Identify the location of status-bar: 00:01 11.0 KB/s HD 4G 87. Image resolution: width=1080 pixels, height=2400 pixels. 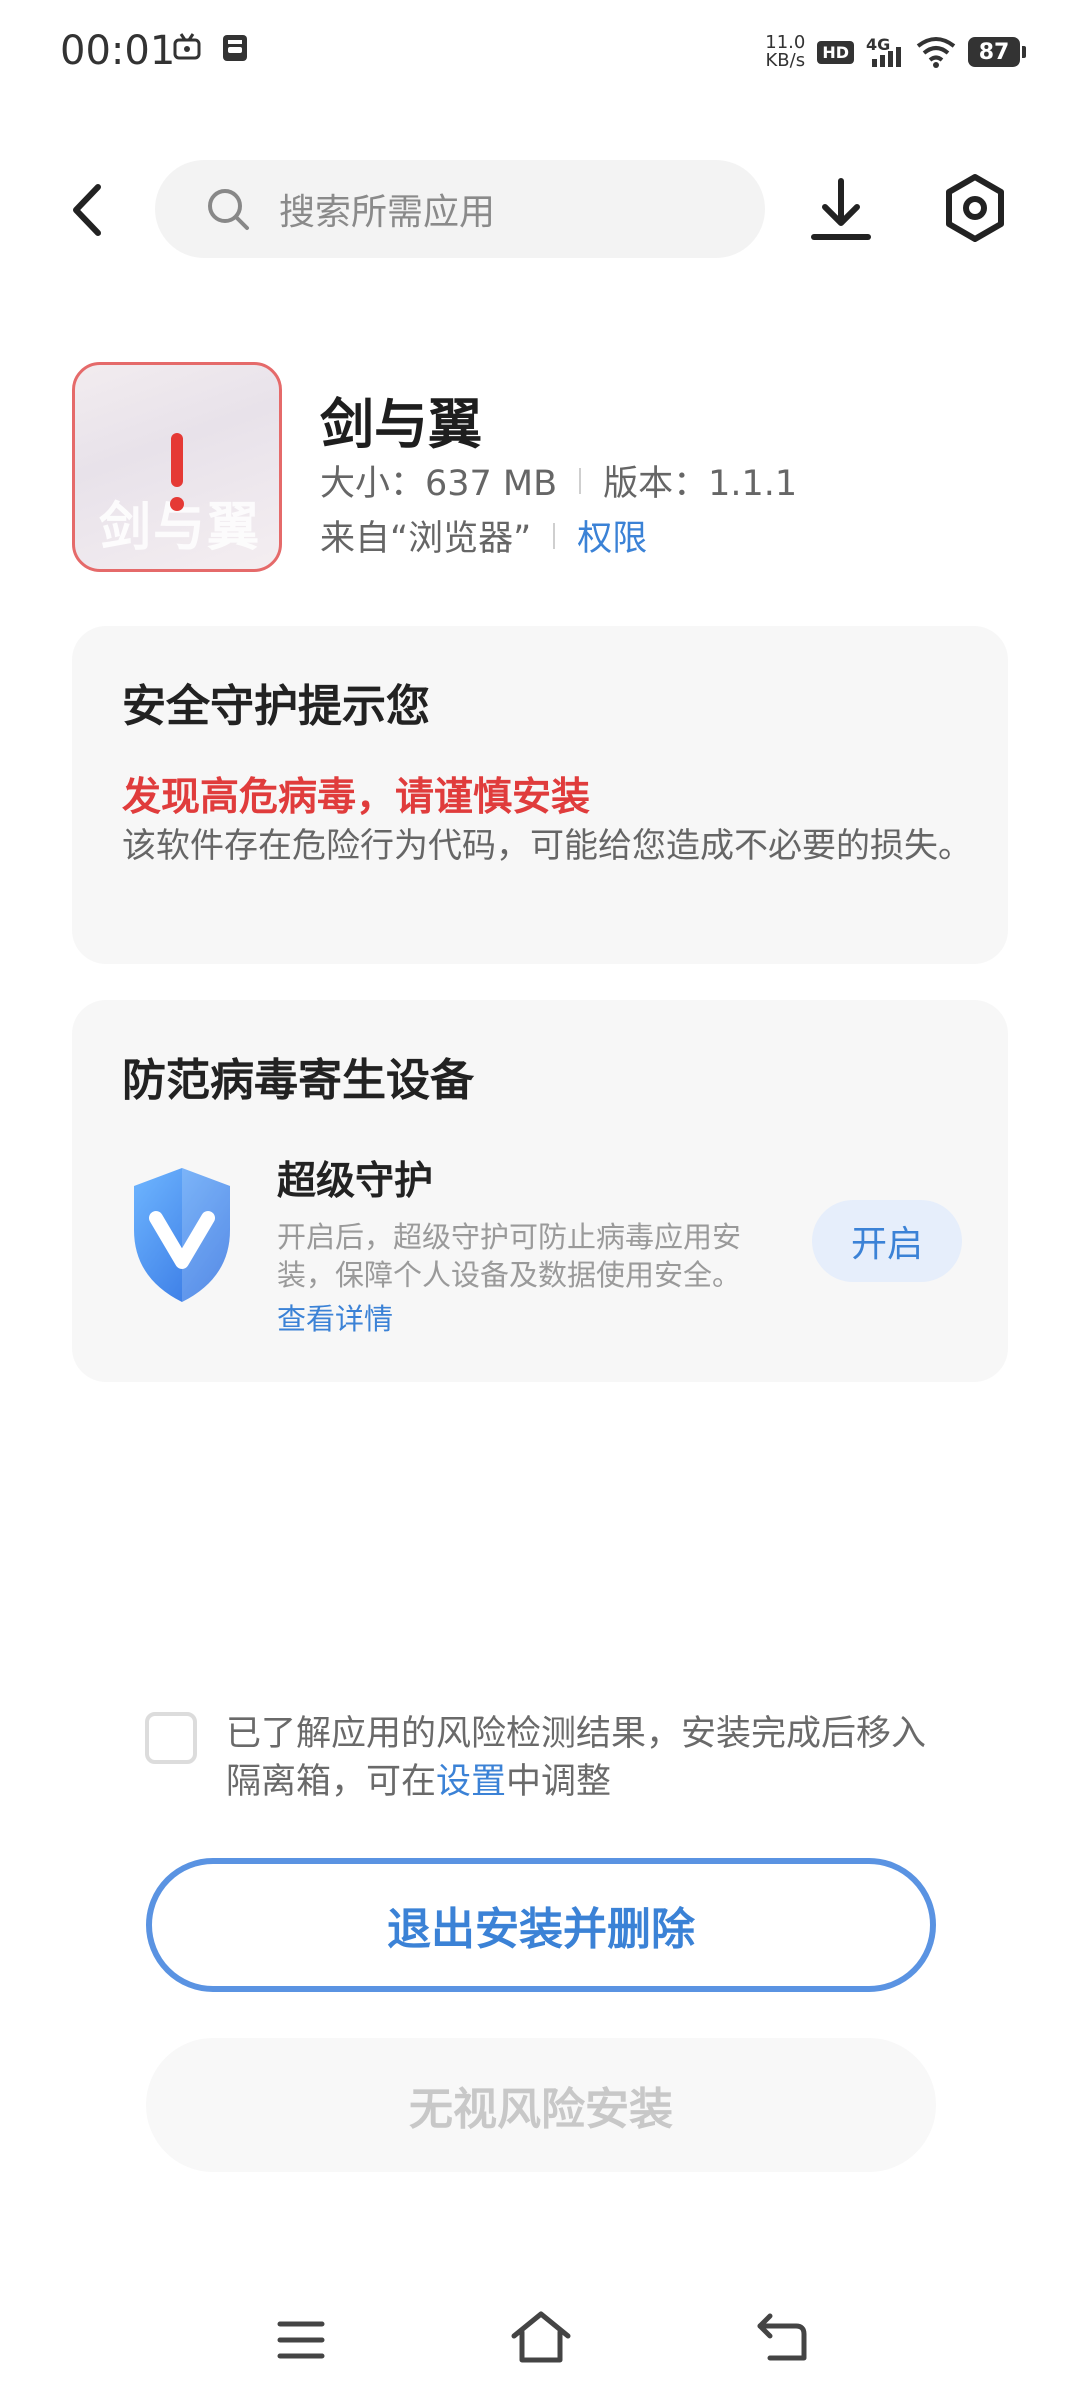
(540, 55).